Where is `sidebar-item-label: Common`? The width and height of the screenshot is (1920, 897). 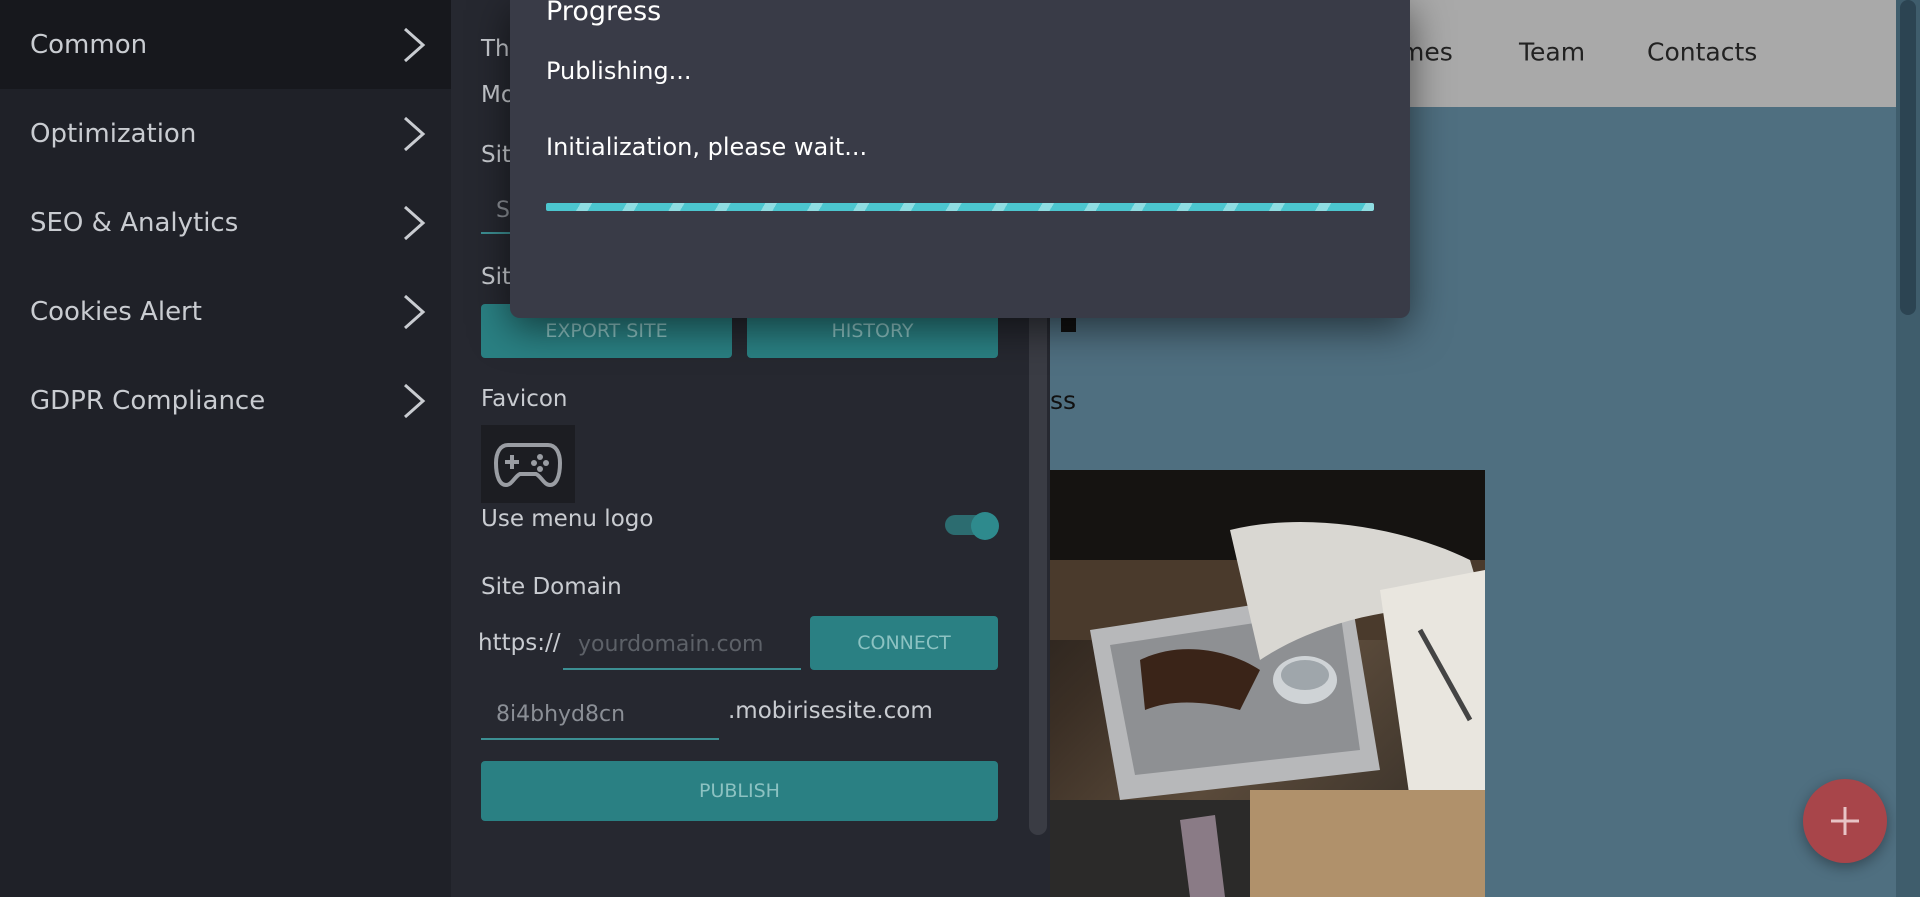
sidebar-item-label: Common is located at coordinates (89, 44).